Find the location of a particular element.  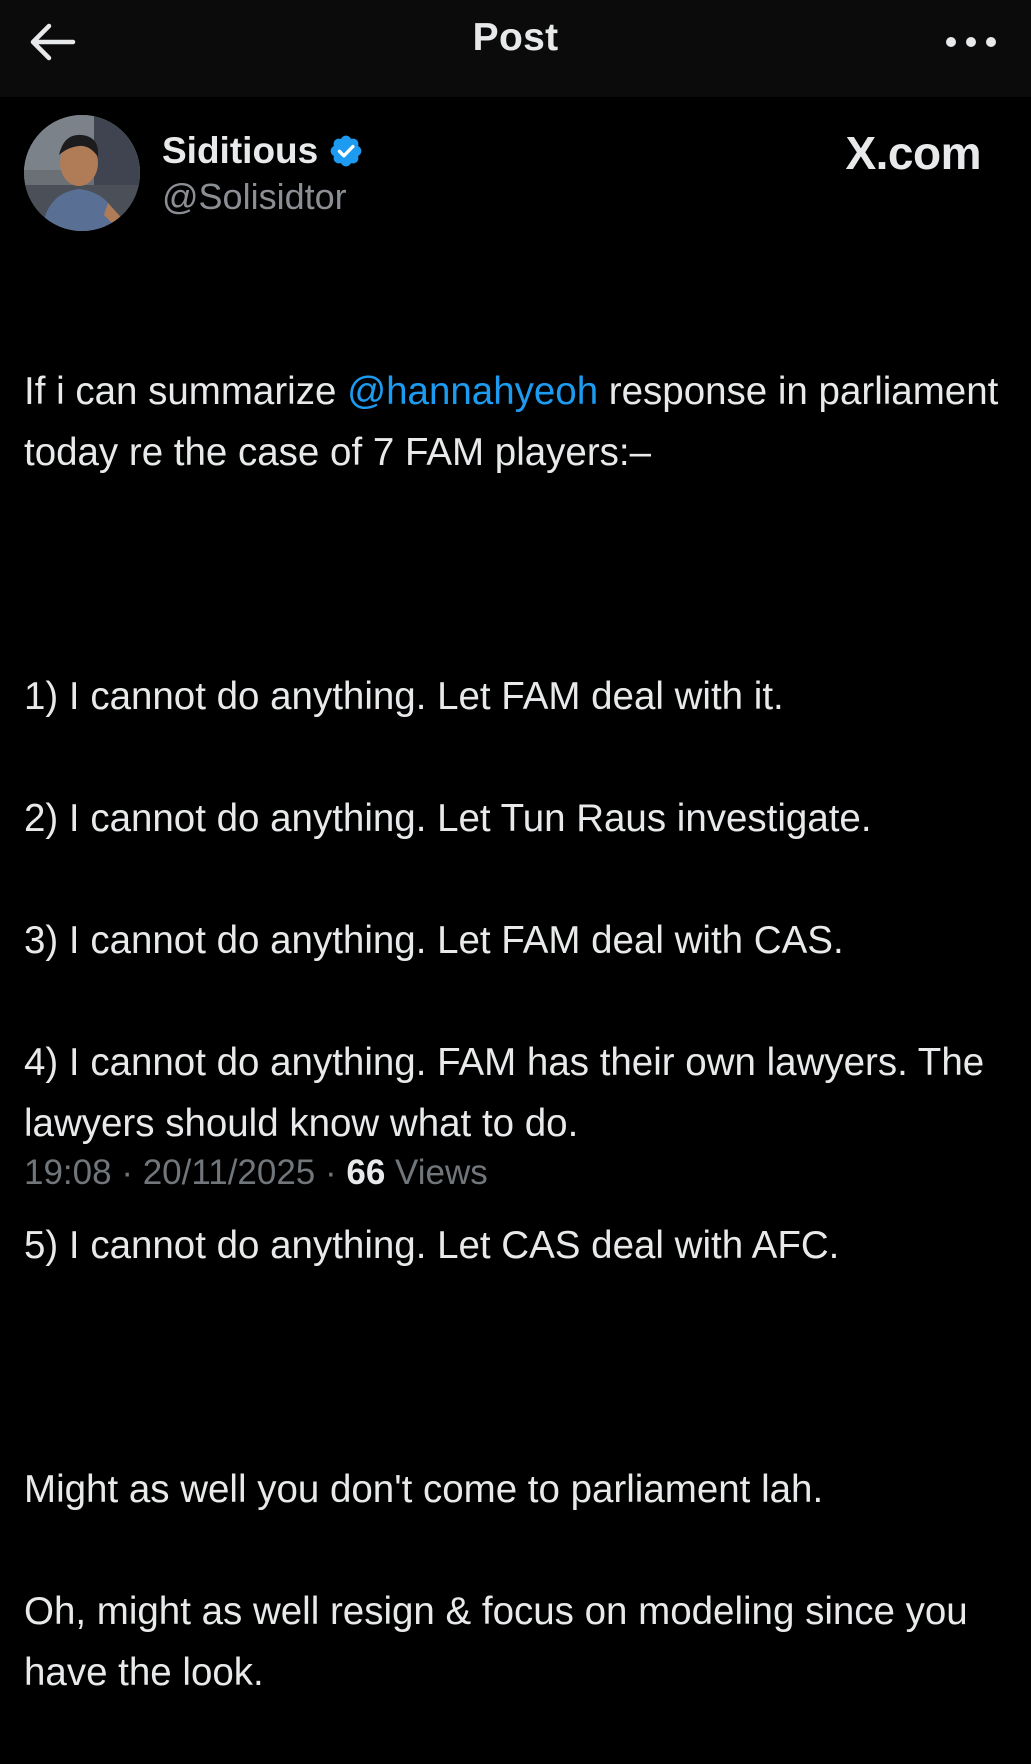

mention-link: @hannahyeoh is located at coordinates (472, 391).